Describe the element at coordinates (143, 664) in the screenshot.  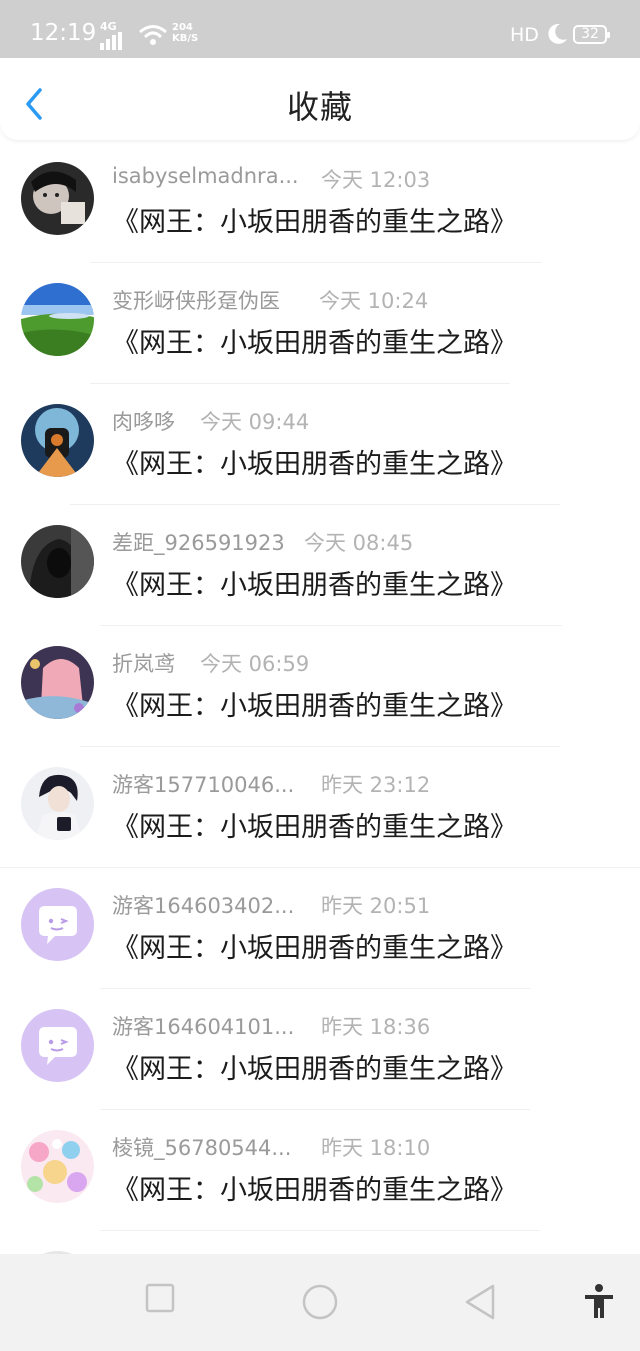
I see `user-name: 折岚鸢` at that location.